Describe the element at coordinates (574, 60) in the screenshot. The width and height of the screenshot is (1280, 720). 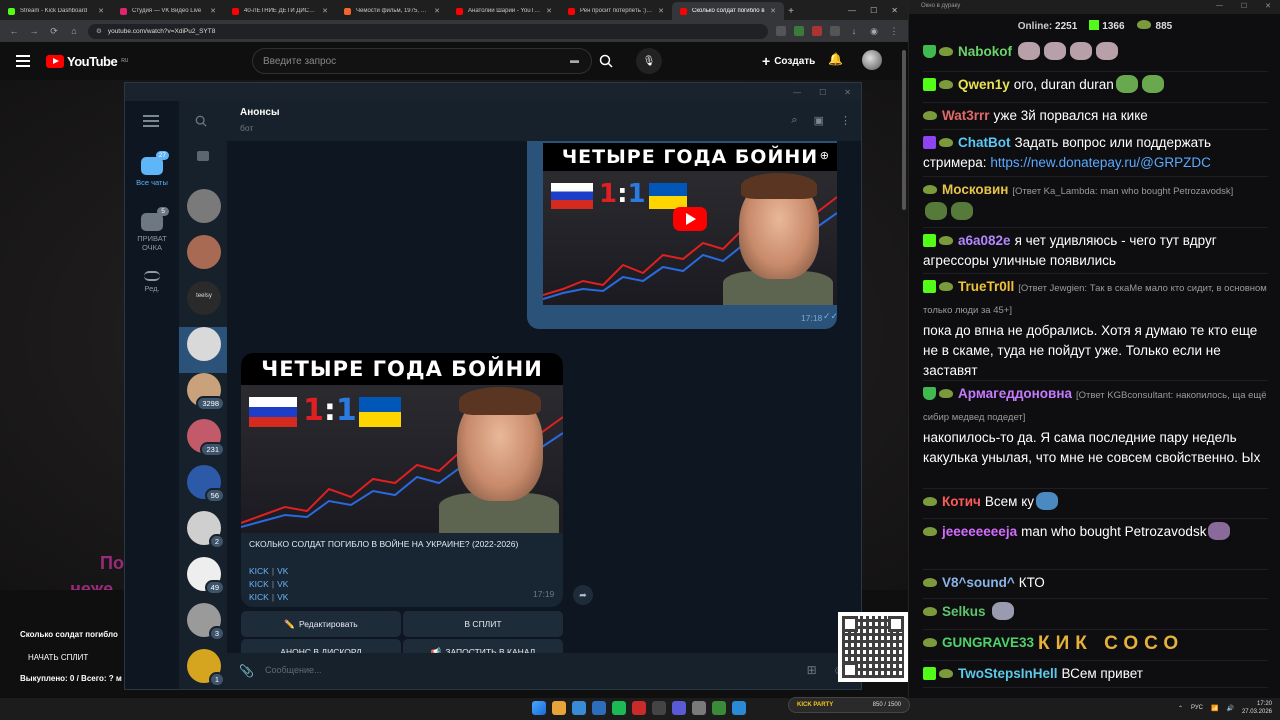
I see `keyboard-icon: ▬` at that location.